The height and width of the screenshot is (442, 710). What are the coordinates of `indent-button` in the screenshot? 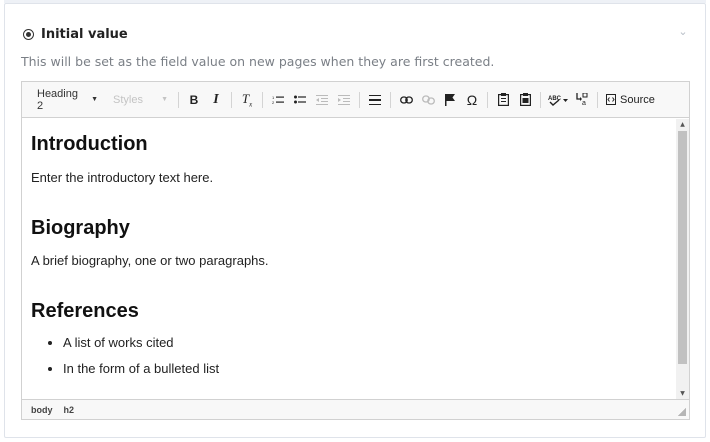 It's located at (344, 100).